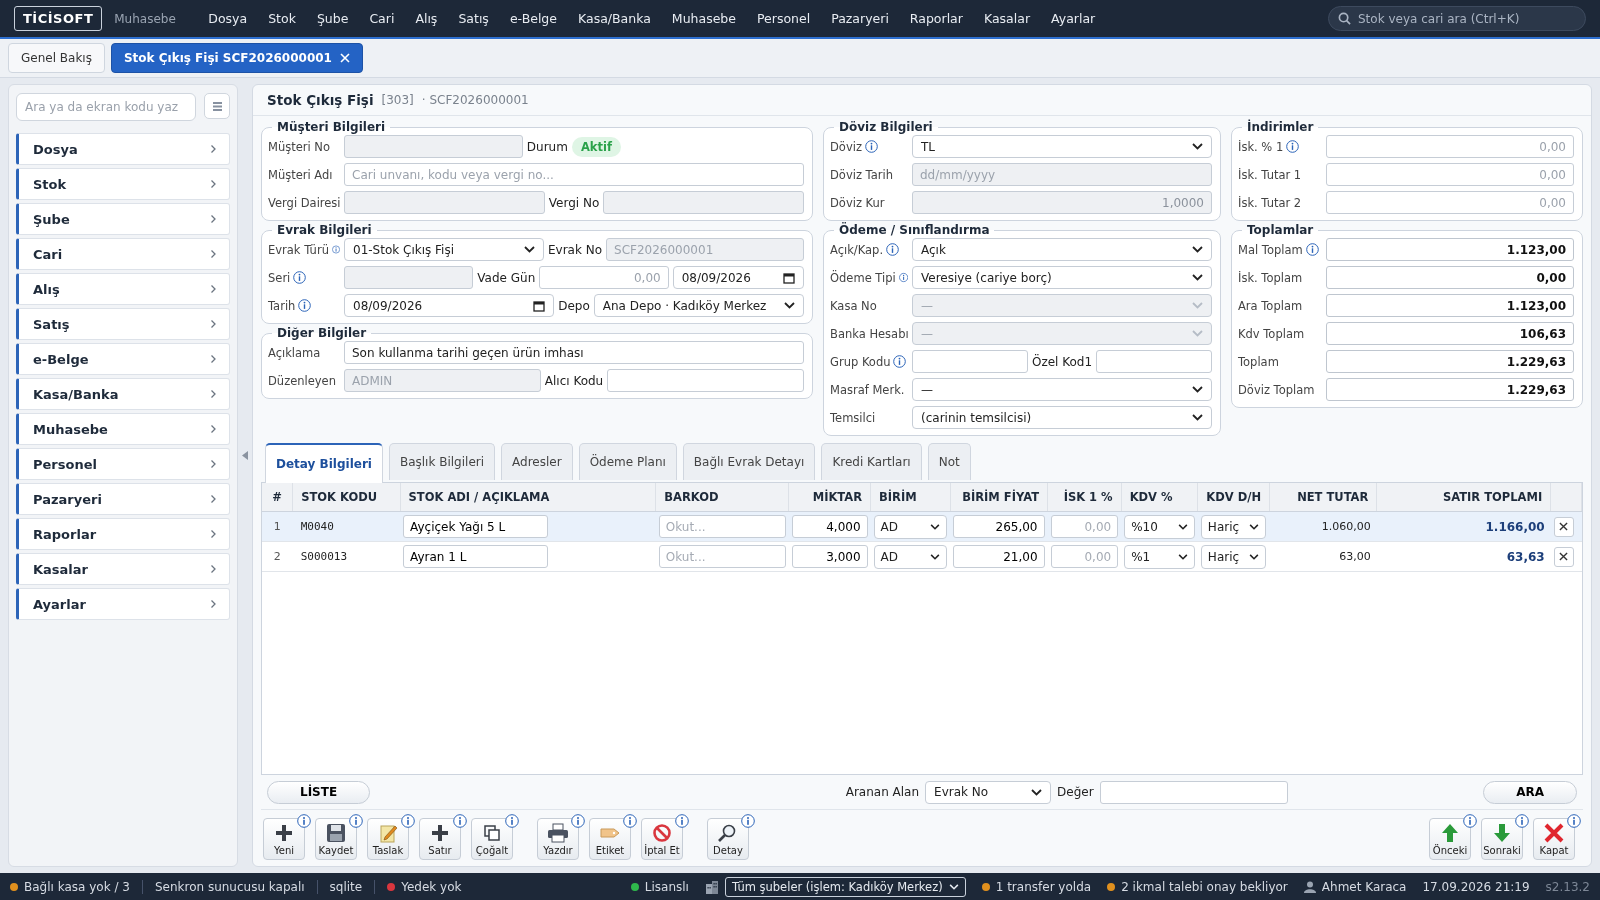 Image resolution: width=1600 pixels, height=900 pixels. Describe the element at coordinates (910, 526) in the screenshot. I see `unit-dropdown: AD` at that location.